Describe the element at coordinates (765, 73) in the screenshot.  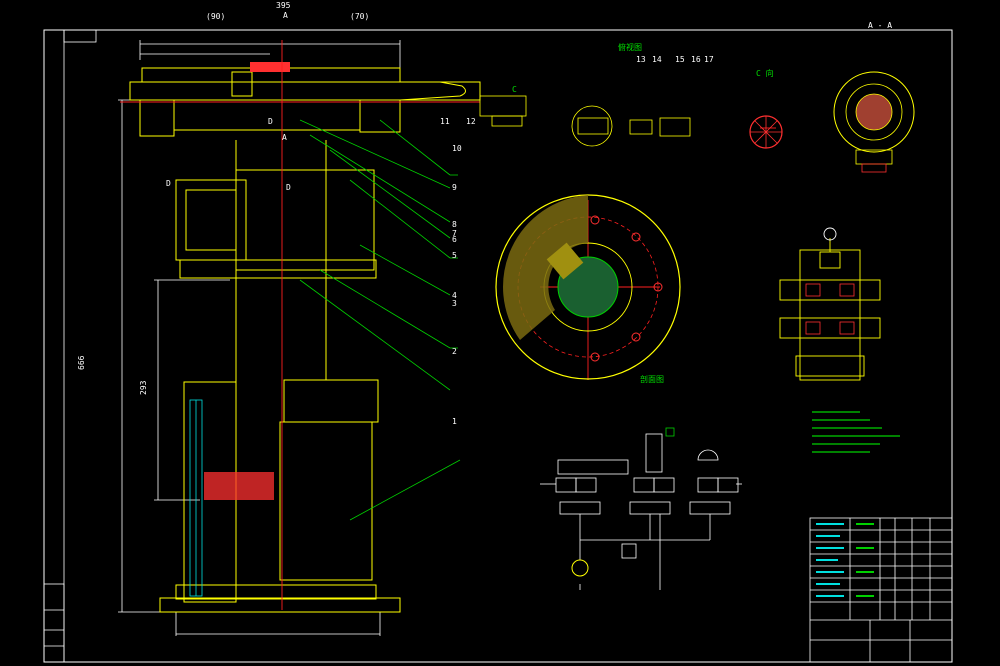
I see `view-c-title: C 向` at that location.